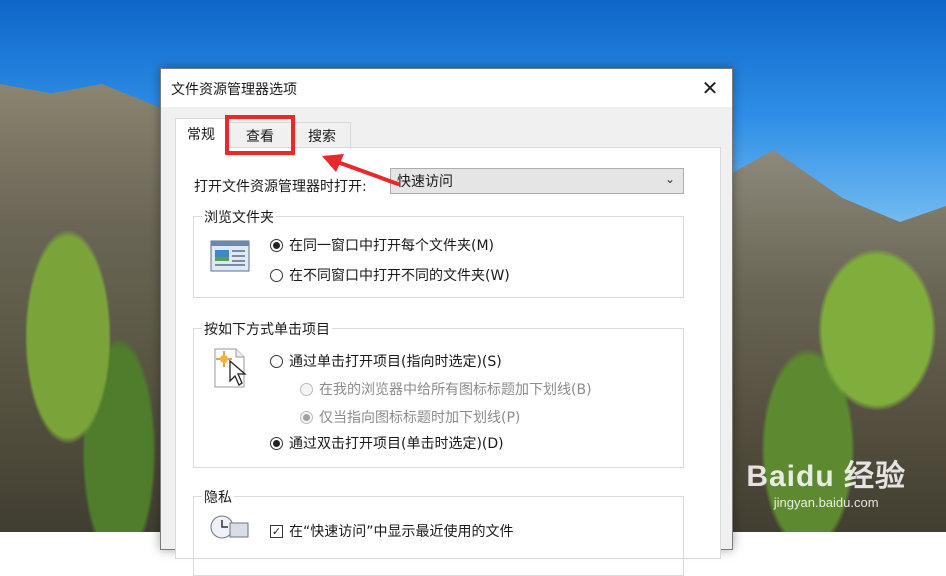  Describe the element at coordinates (234, 90) in the screenshot. I see `dialog-title: 文件资源管理器选项` at that location.